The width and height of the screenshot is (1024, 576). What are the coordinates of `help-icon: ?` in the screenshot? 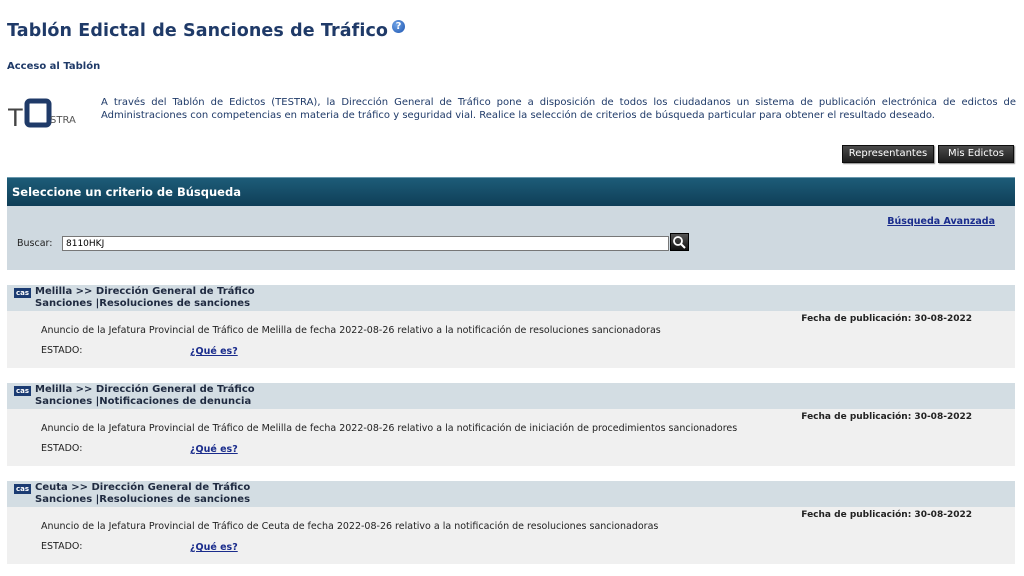 It's located at (399, 26).